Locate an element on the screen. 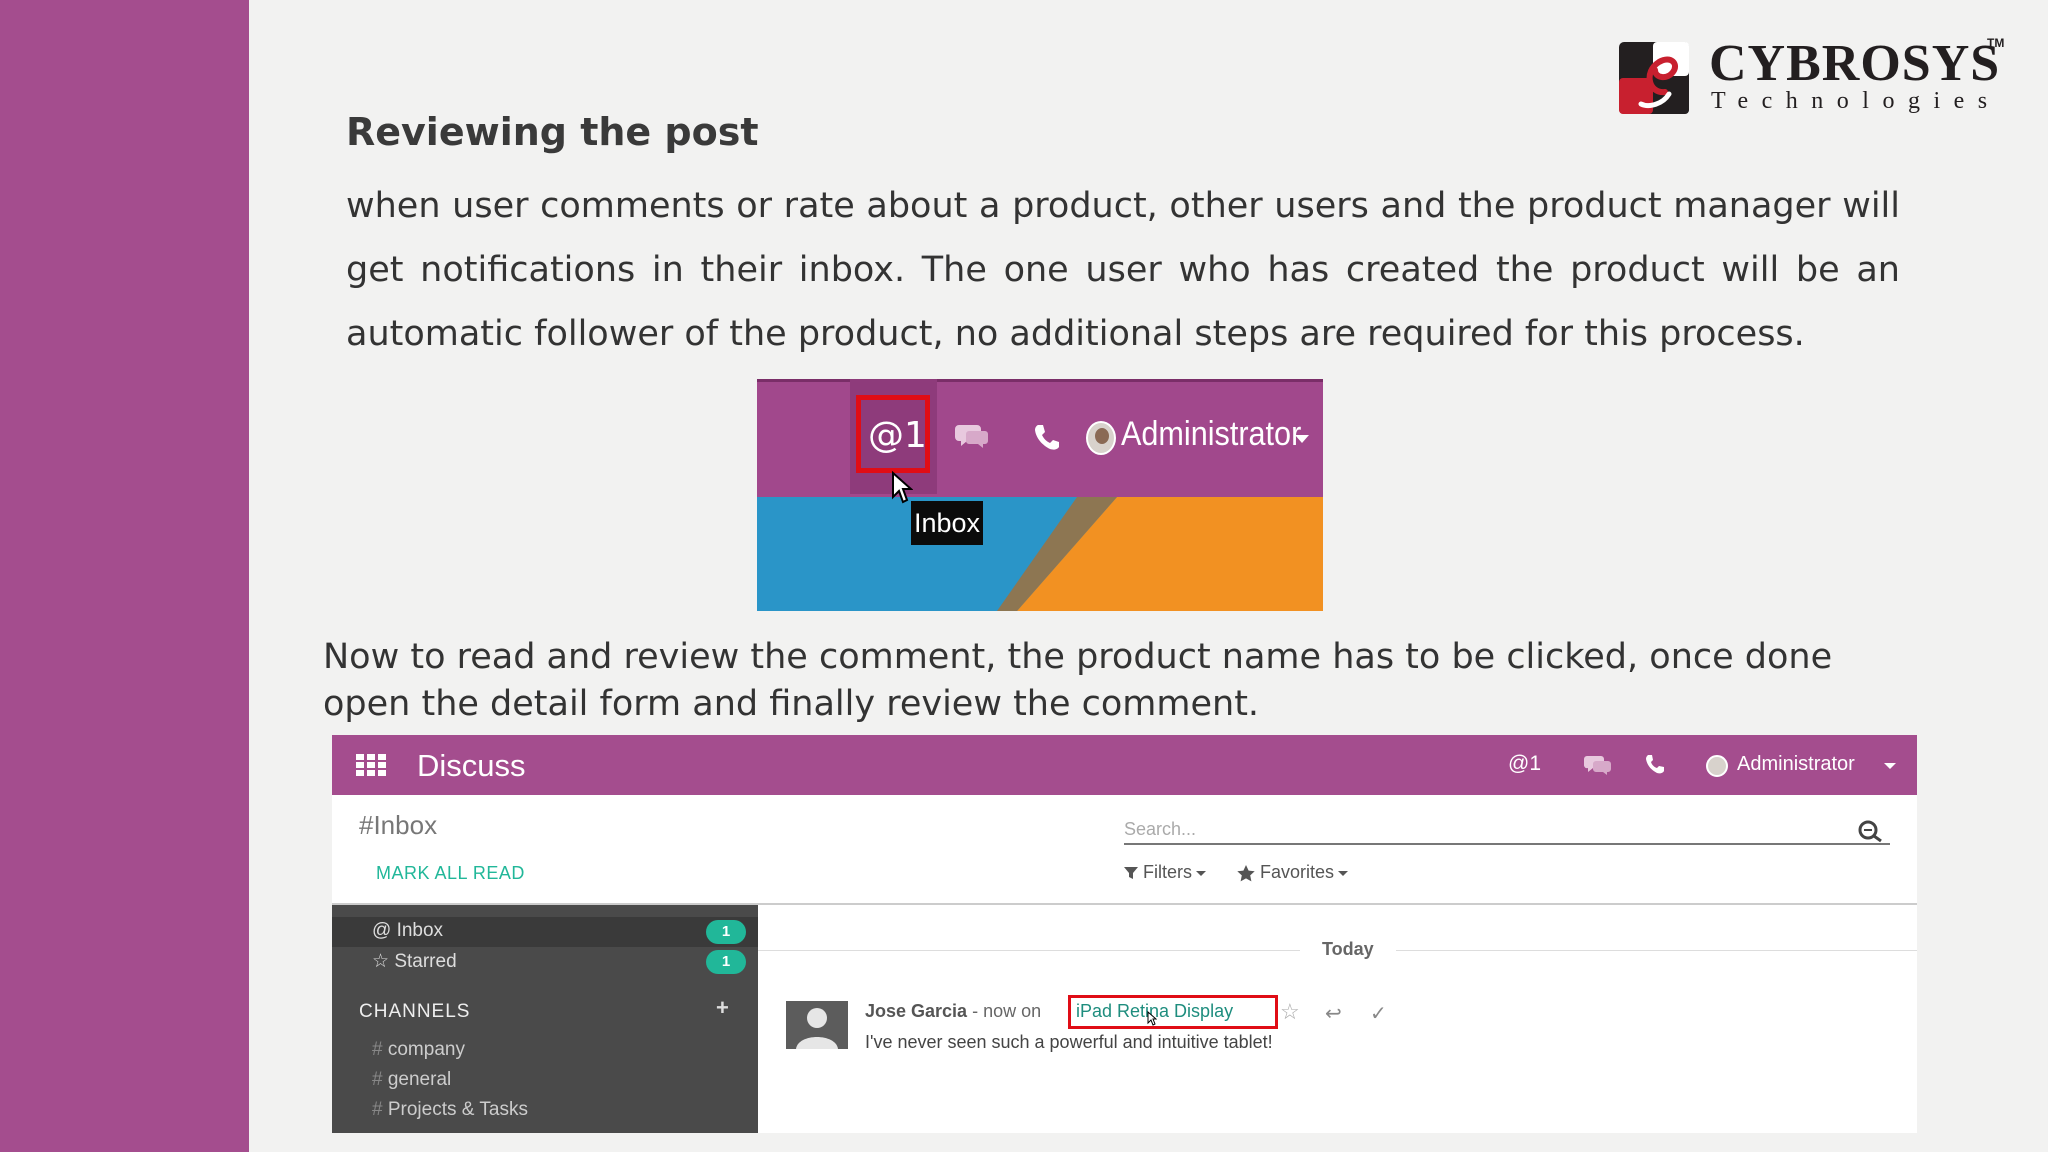 Image resolution: width=2048 pixels, height=1152 pixels. channel-item-company: # company is located at coordinates (418, 1050).